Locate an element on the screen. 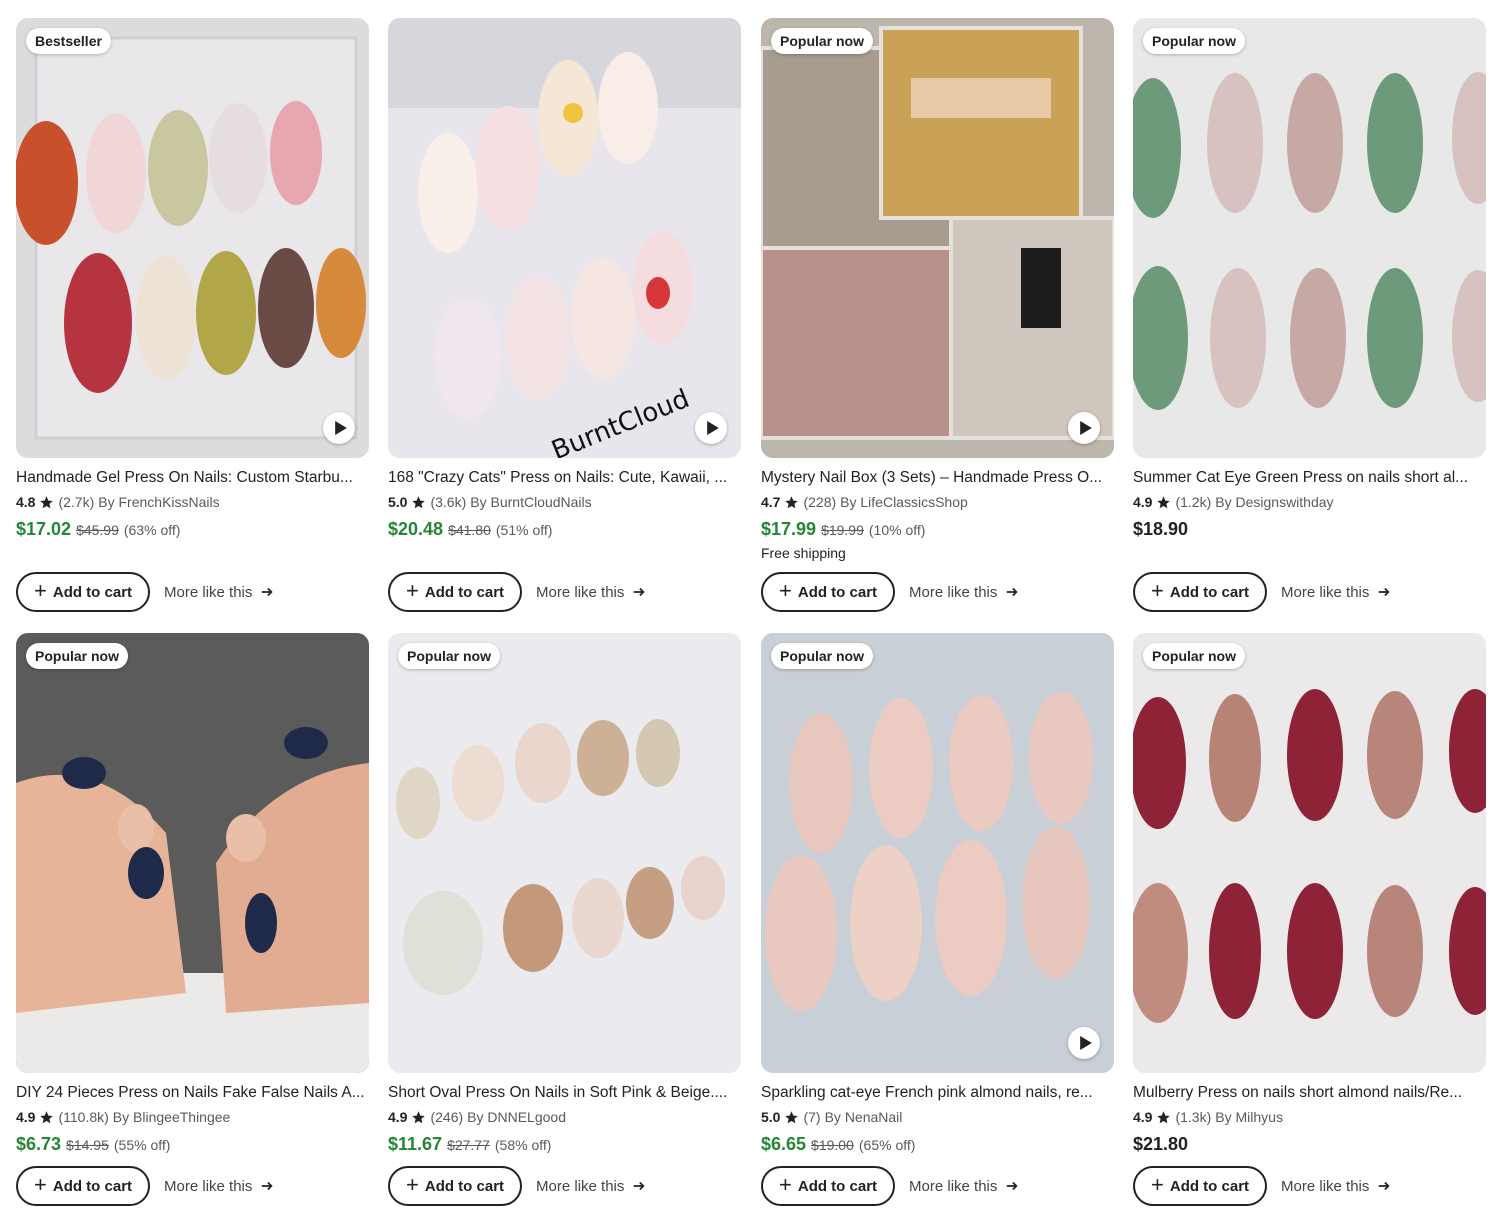 The height and width of the screenshot is (1220, 1500). price-row: $6.65 $19.00 (65% off) is located at coordinates (937, 1144).